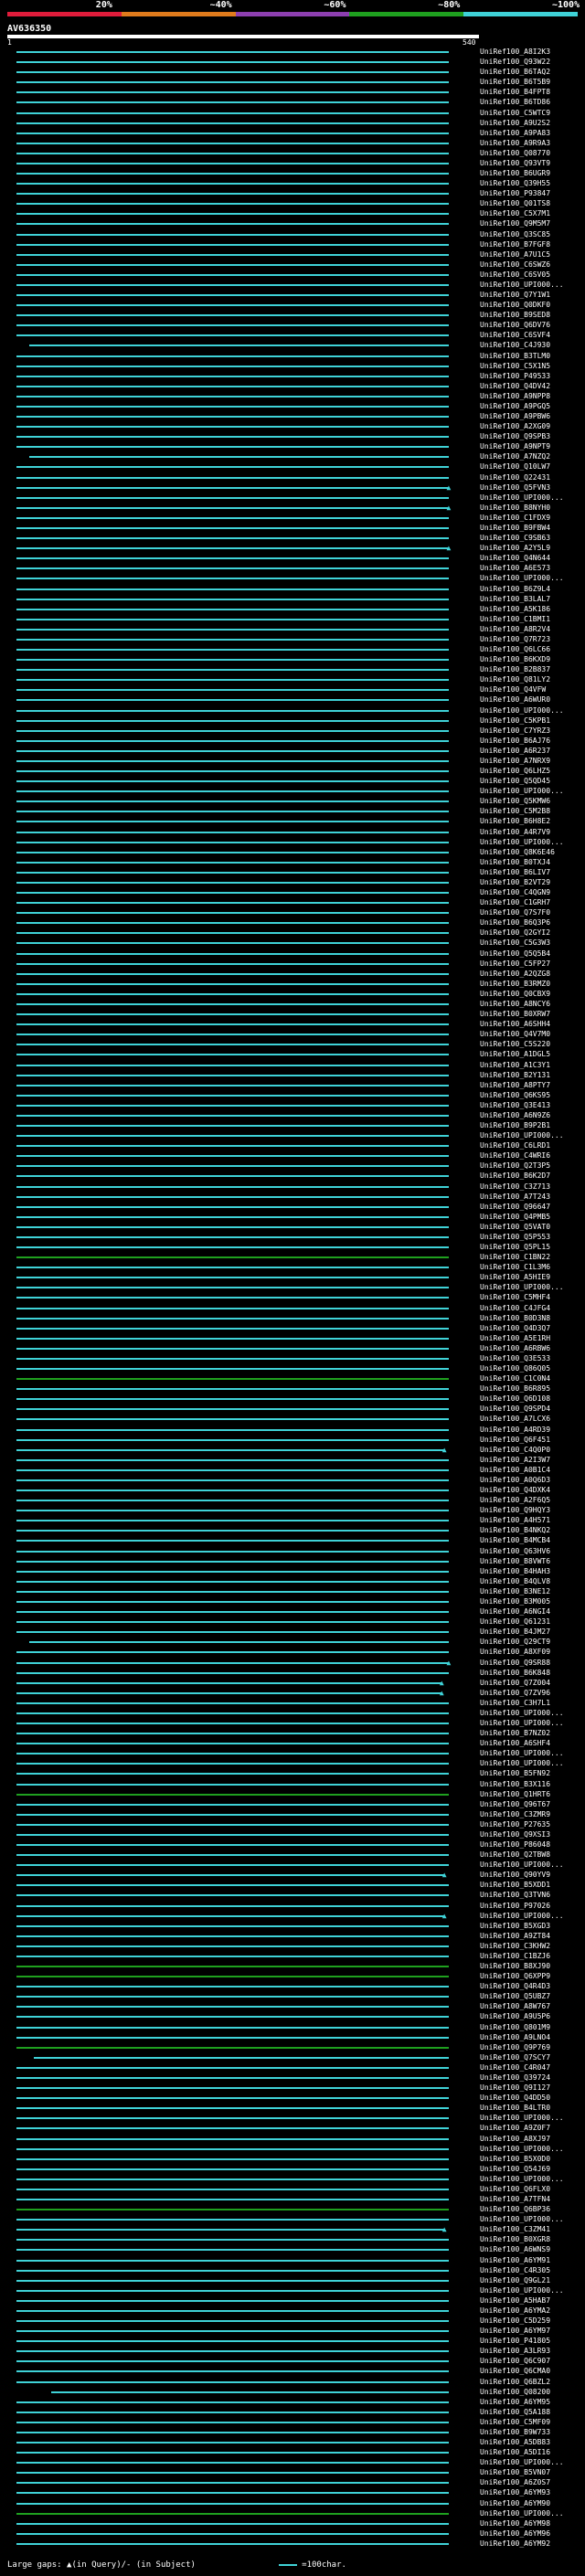  I want to click on hit-row: UniRef100_A4RD39, so click(293, 1430).